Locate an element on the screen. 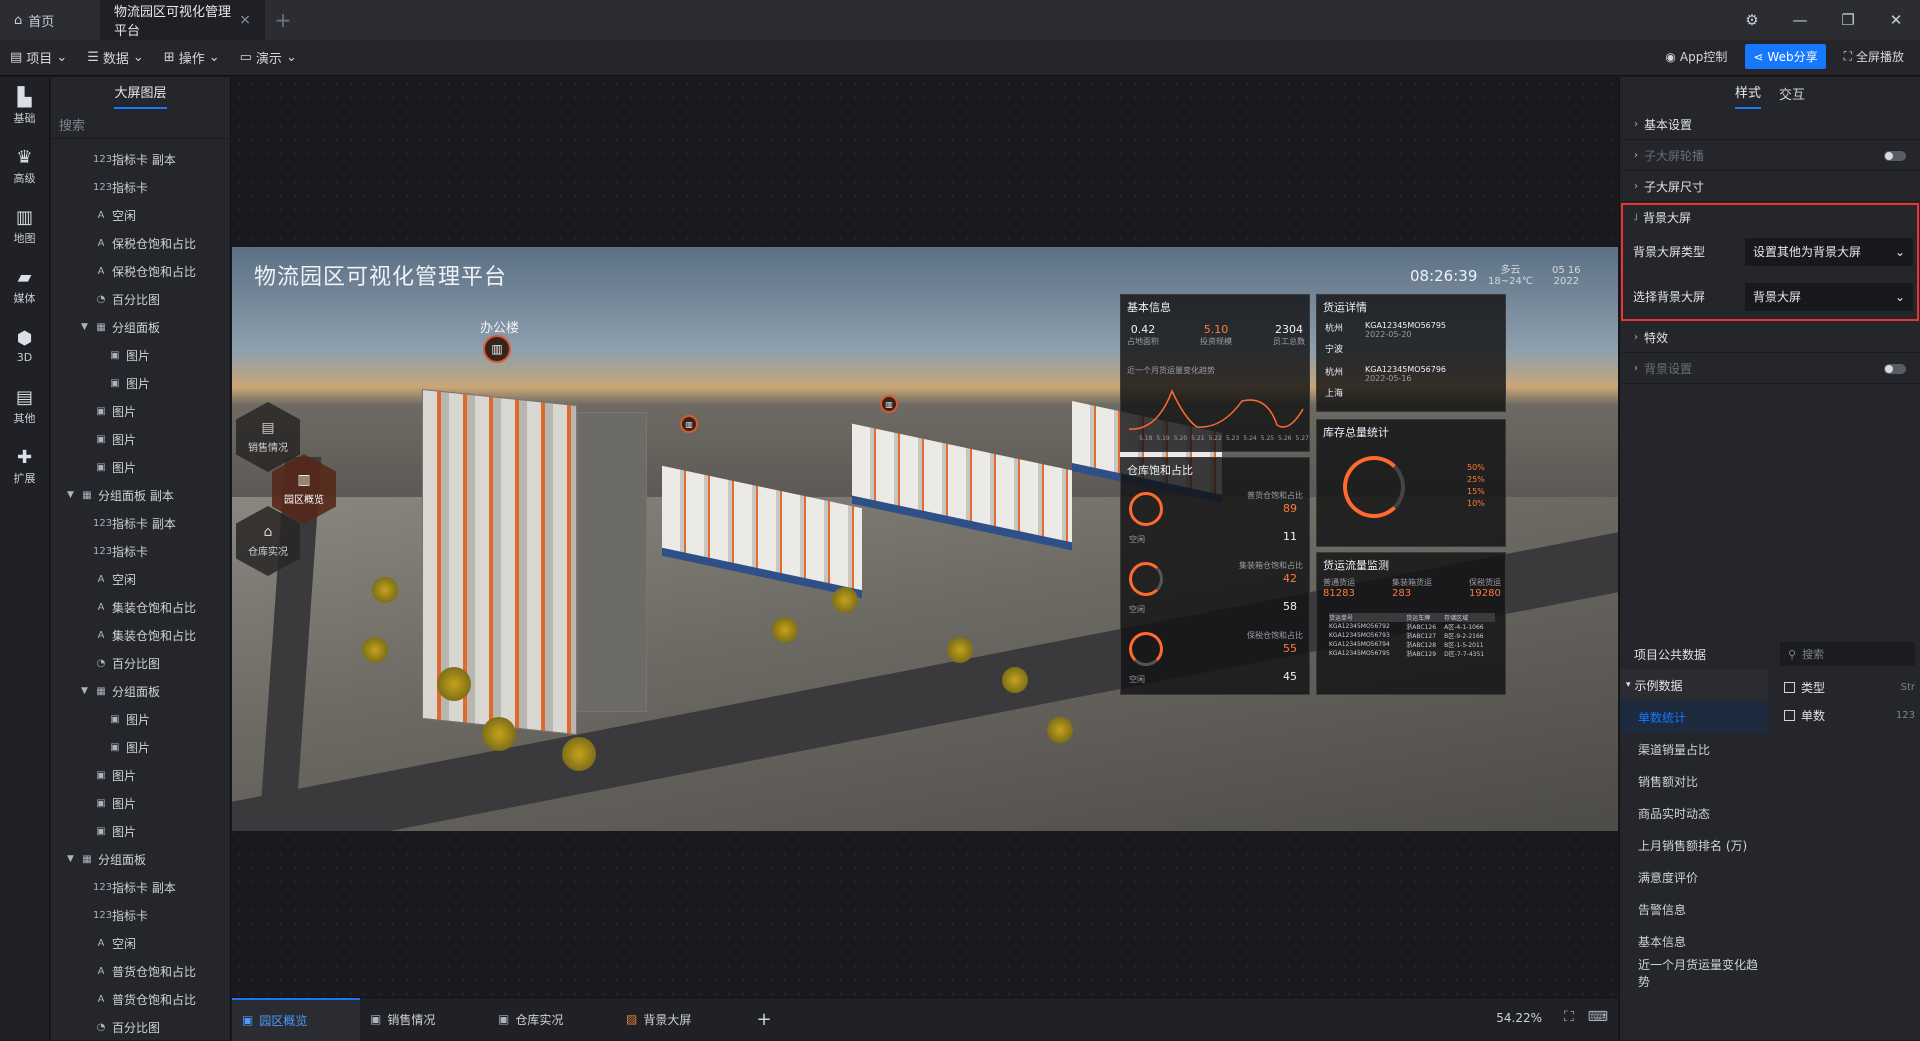  screen-tab-background: ▨ 背景大屏 is located at coordinates (680, 1019).